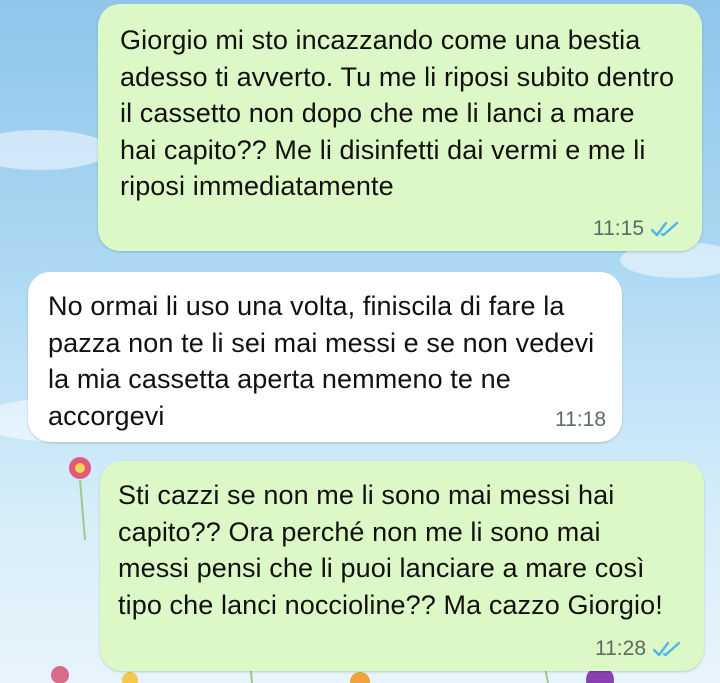 This screenshot has height=683, width=720. Describe the element at coordinates (620, 648) in the screenshot. I see `message-timestamp: 11:28` at that location.